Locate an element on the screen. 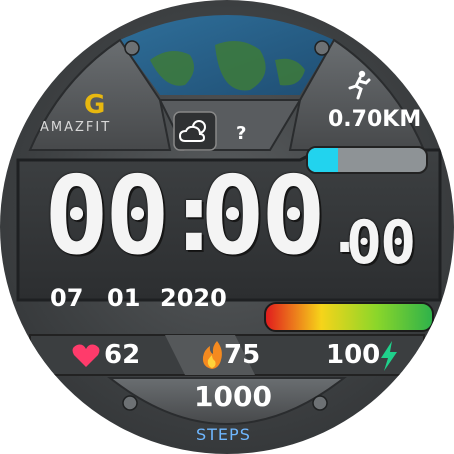  amazfit-logo: G is located at coordinates (96, 105).